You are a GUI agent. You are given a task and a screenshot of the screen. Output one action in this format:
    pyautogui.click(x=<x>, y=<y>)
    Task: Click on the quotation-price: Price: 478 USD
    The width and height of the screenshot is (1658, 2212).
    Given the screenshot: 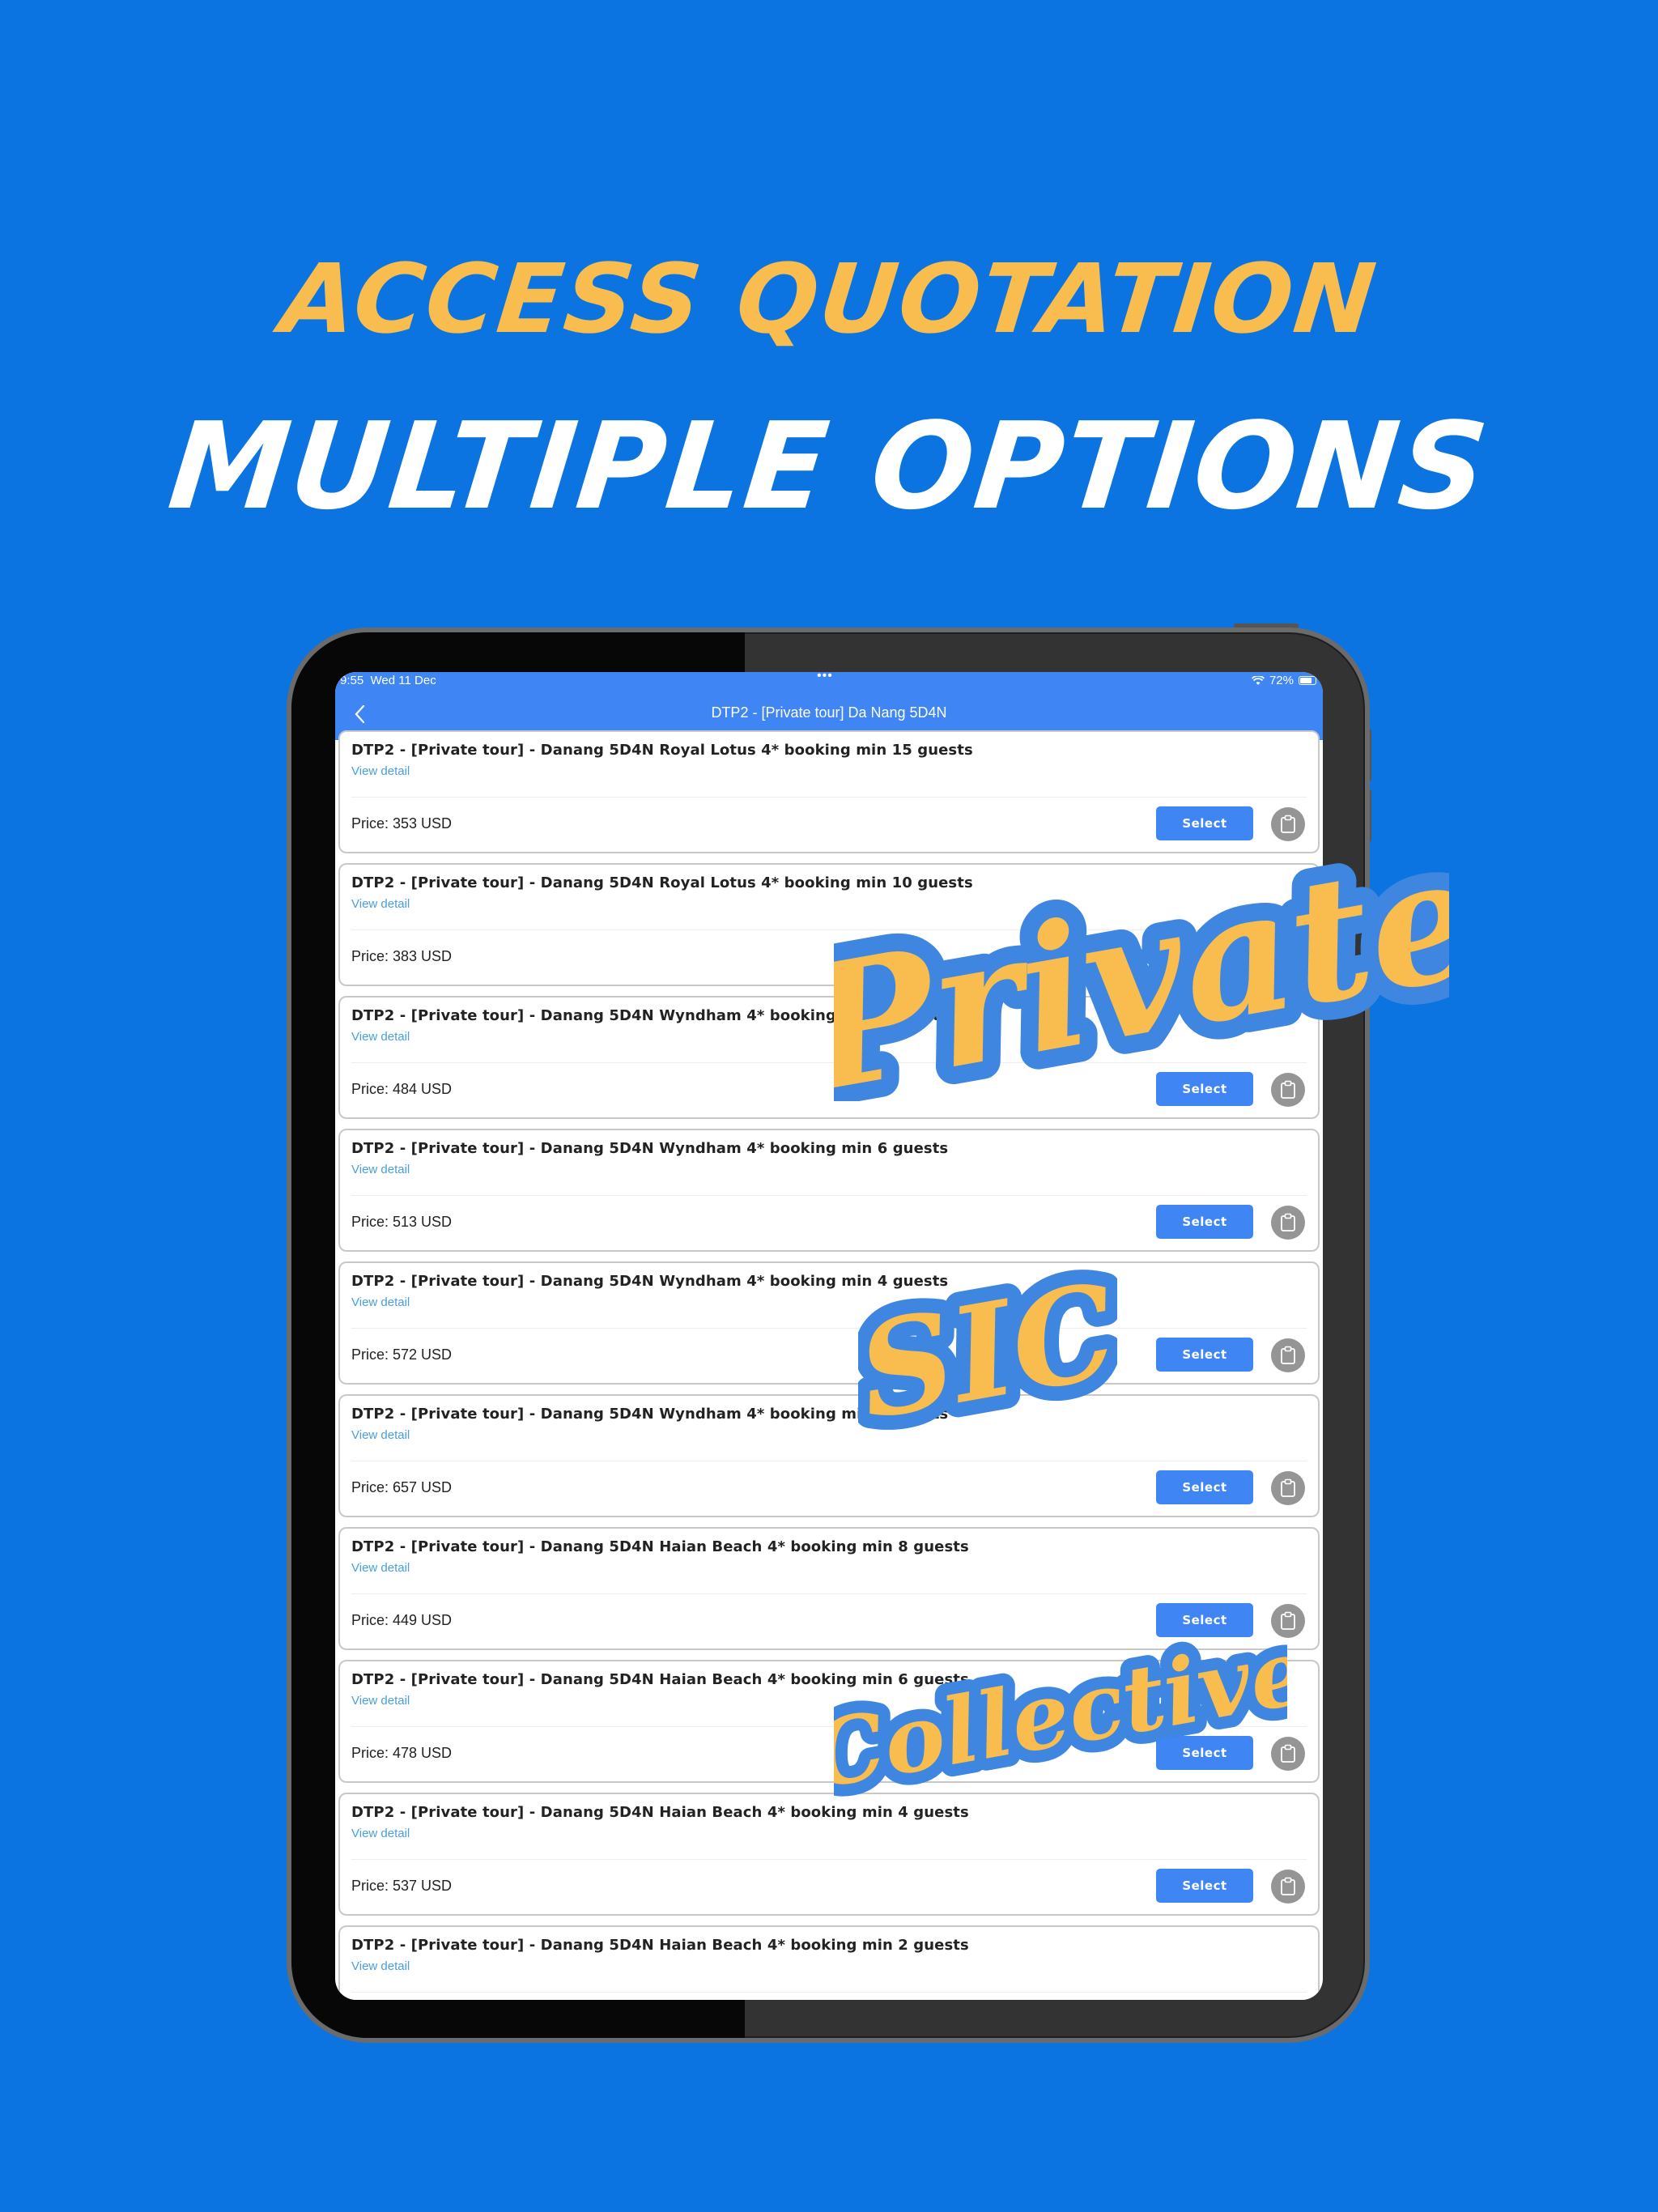 What is the action you would take?
    pyautogui.click(x=402, y=1753)
    